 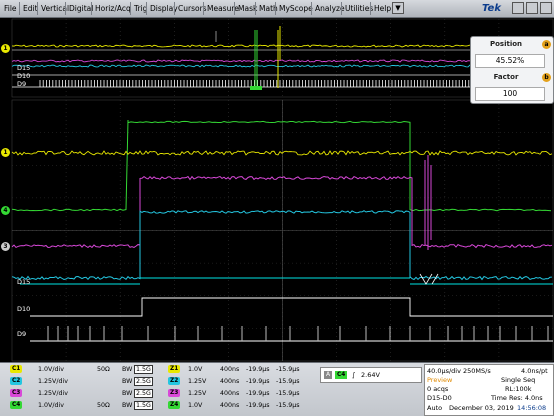 What do you see at coordinates (354, 375) in the screenshot?
I see `rising-edge-icon: ∫` at bounding box center [354, 375].